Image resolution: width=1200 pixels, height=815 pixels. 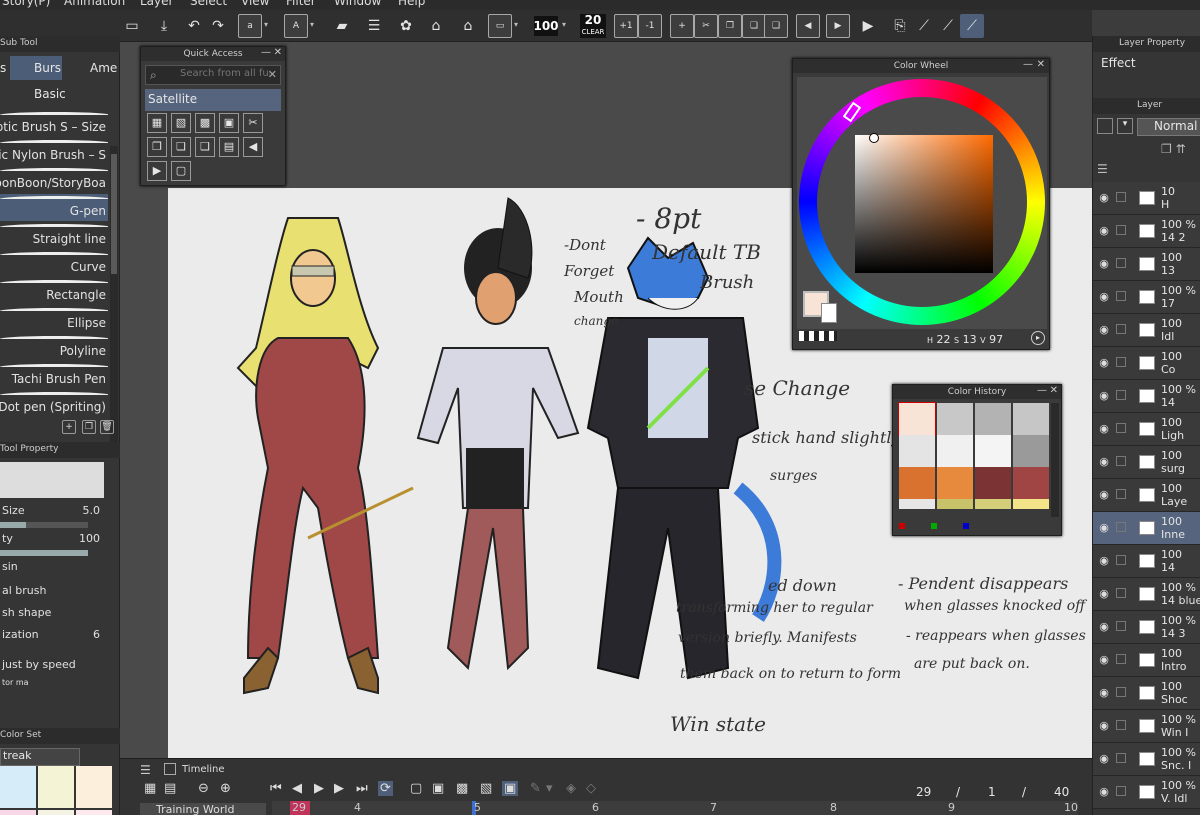 What do you see at coordinates (312, 24) in the screenshot?
I see `chevron-down-icon: ▾` at bounding box center [312, 24].